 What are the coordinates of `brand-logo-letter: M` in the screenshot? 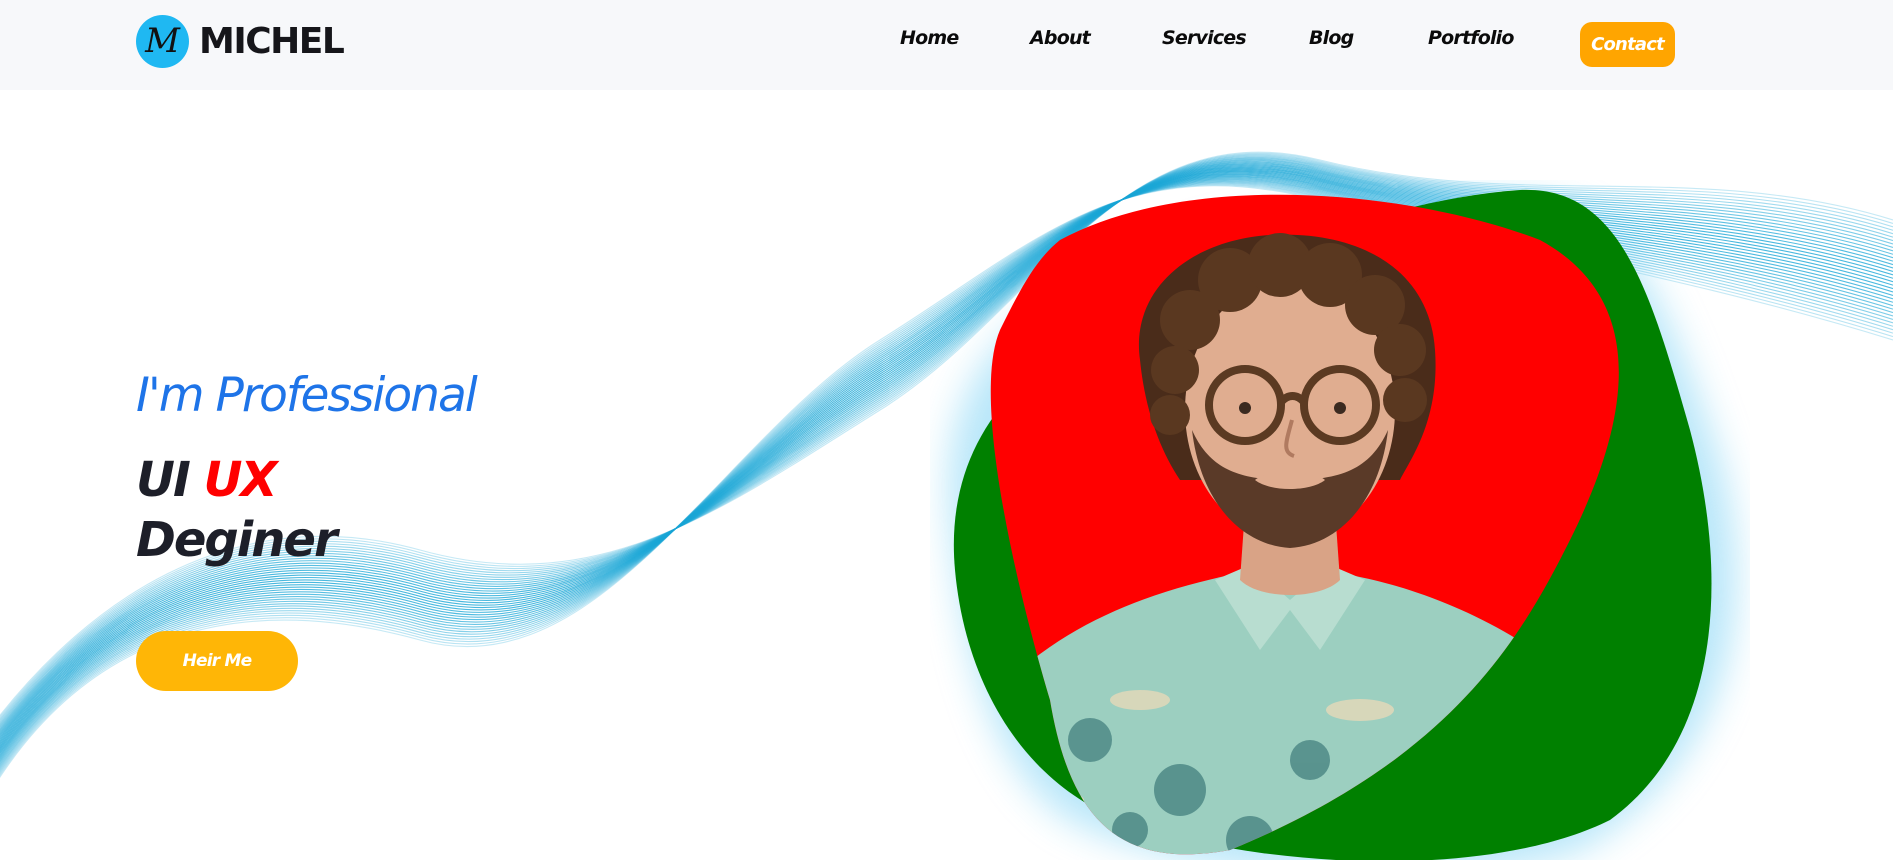 It's located at (162, 41).